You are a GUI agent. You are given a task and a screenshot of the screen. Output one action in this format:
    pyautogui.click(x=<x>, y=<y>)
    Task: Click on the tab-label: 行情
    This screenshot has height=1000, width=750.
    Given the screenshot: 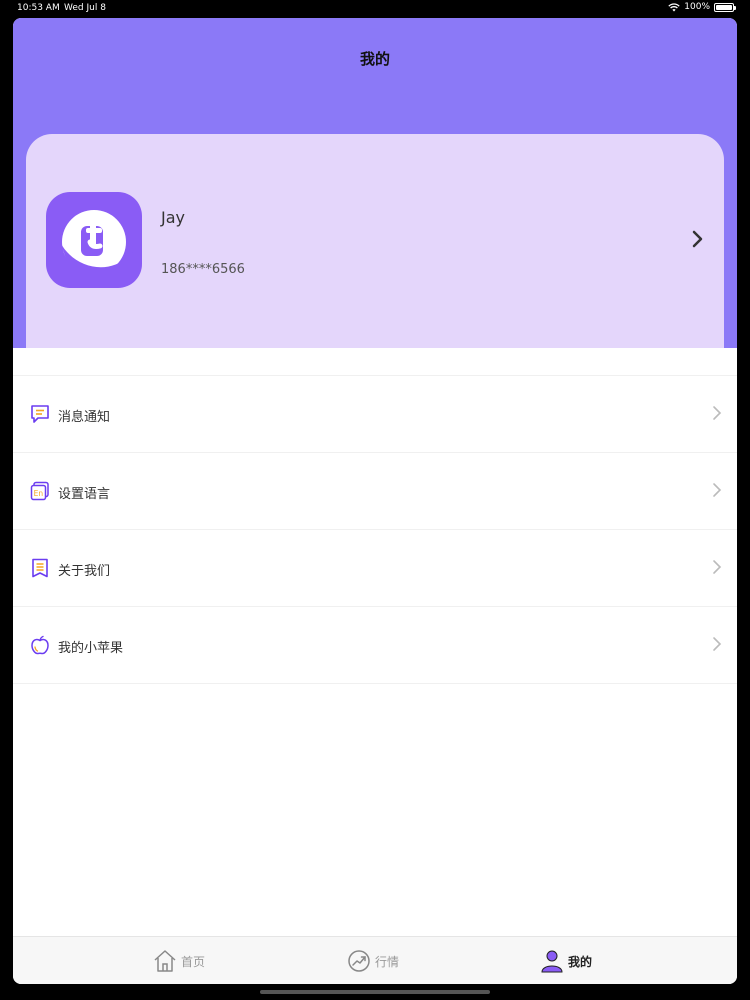 What is the action you would take?
    pyautogui.click(x=387, y=961)
    